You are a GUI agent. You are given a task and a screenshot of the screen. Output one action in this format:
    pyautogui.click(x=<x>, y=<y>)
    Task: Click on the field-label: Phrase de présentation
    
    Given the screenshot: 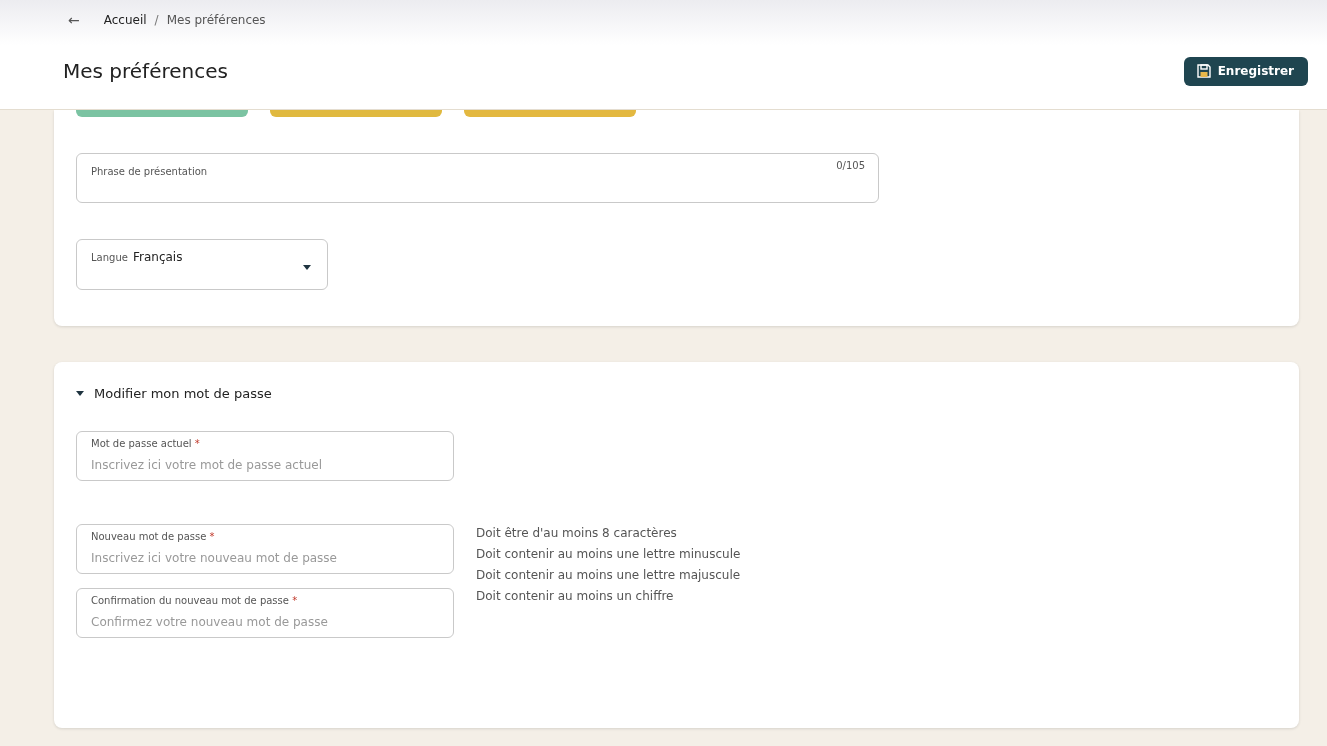 What is the action you would take?
    pyautogui.click(x=149, y=171)
    